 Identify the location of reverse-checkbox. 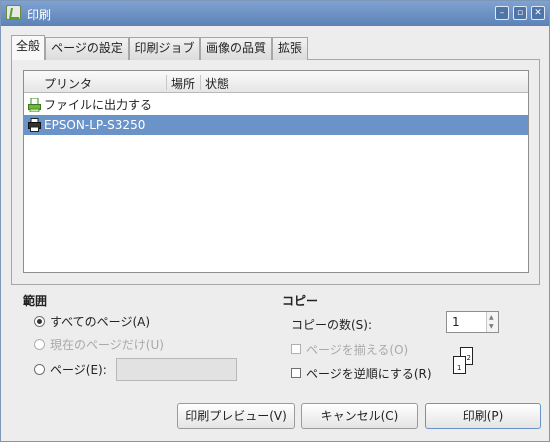
(296, 373).